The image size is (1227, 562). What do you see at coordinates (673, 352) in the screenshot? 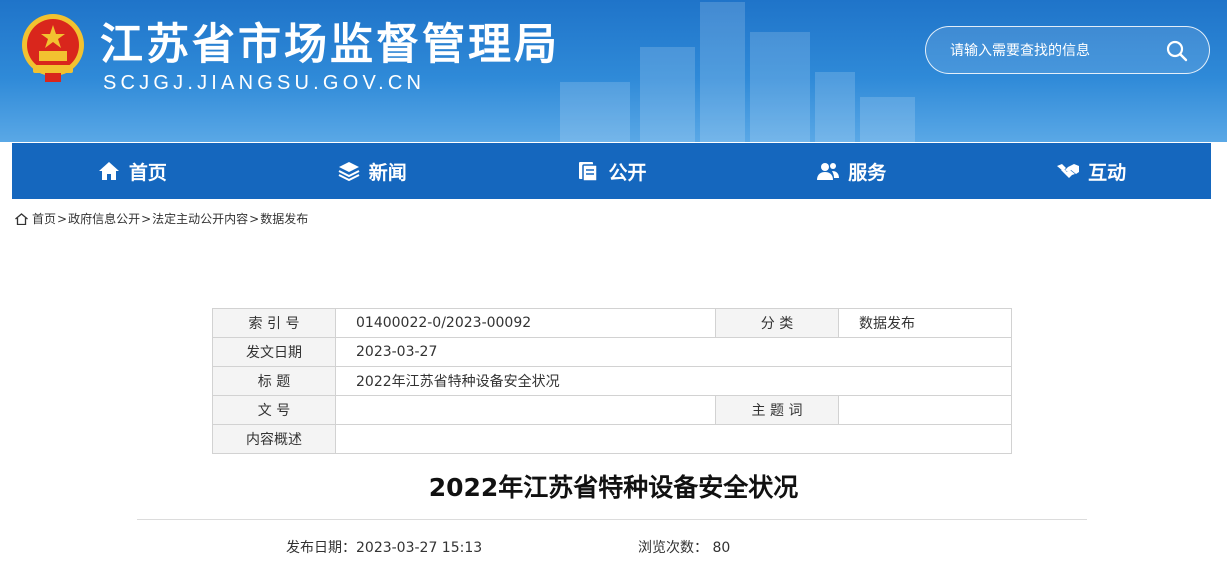
I see `issue-date-value: 2023-03-27` at bounding box center [673, 352].